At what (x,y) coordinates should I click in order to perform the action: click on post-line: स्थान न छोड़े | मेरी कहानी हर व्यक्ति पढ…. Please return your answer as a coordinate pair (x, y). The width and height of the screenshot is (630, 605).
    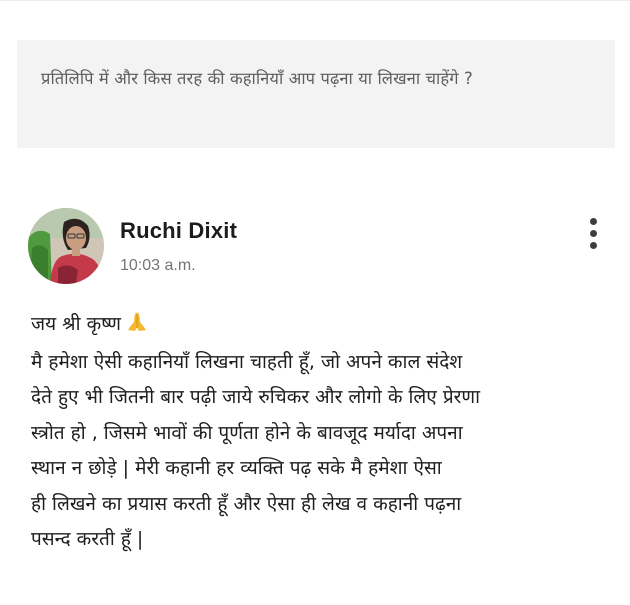
    Looking at the image, I should click on (236, 468).